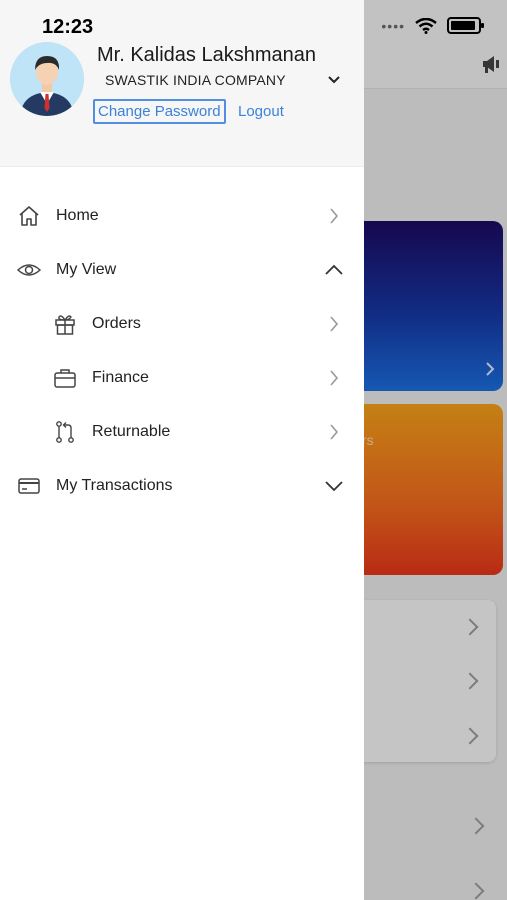 This screenshot has height=900, width=507. I want to click on chevron-up-icon, so click(334, 270).